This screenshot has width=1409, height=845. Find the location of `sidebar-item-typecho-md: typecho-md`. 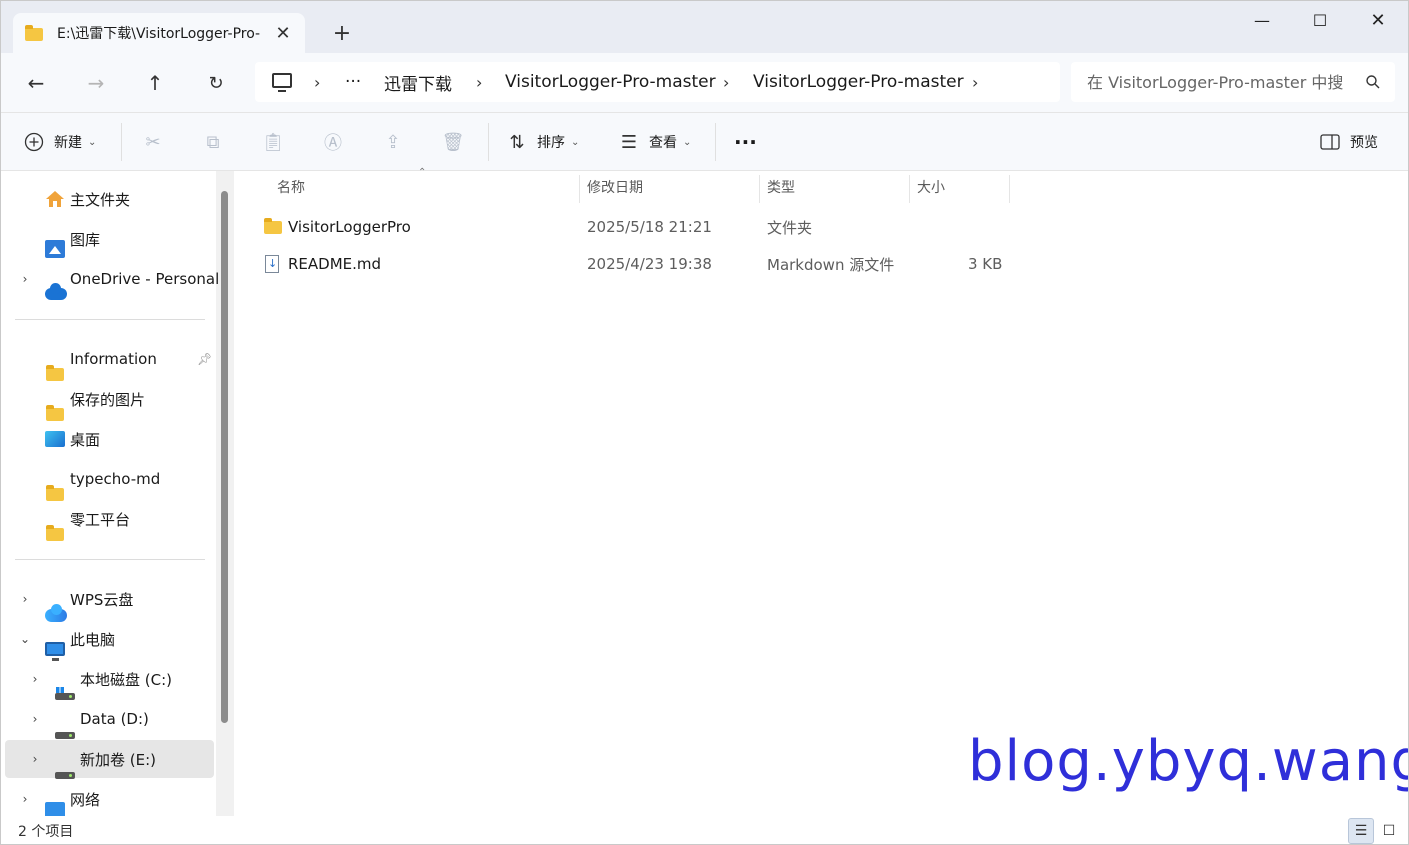

sidebar-item-typecho-md: typecho-md is located at coordinates (109, 480).